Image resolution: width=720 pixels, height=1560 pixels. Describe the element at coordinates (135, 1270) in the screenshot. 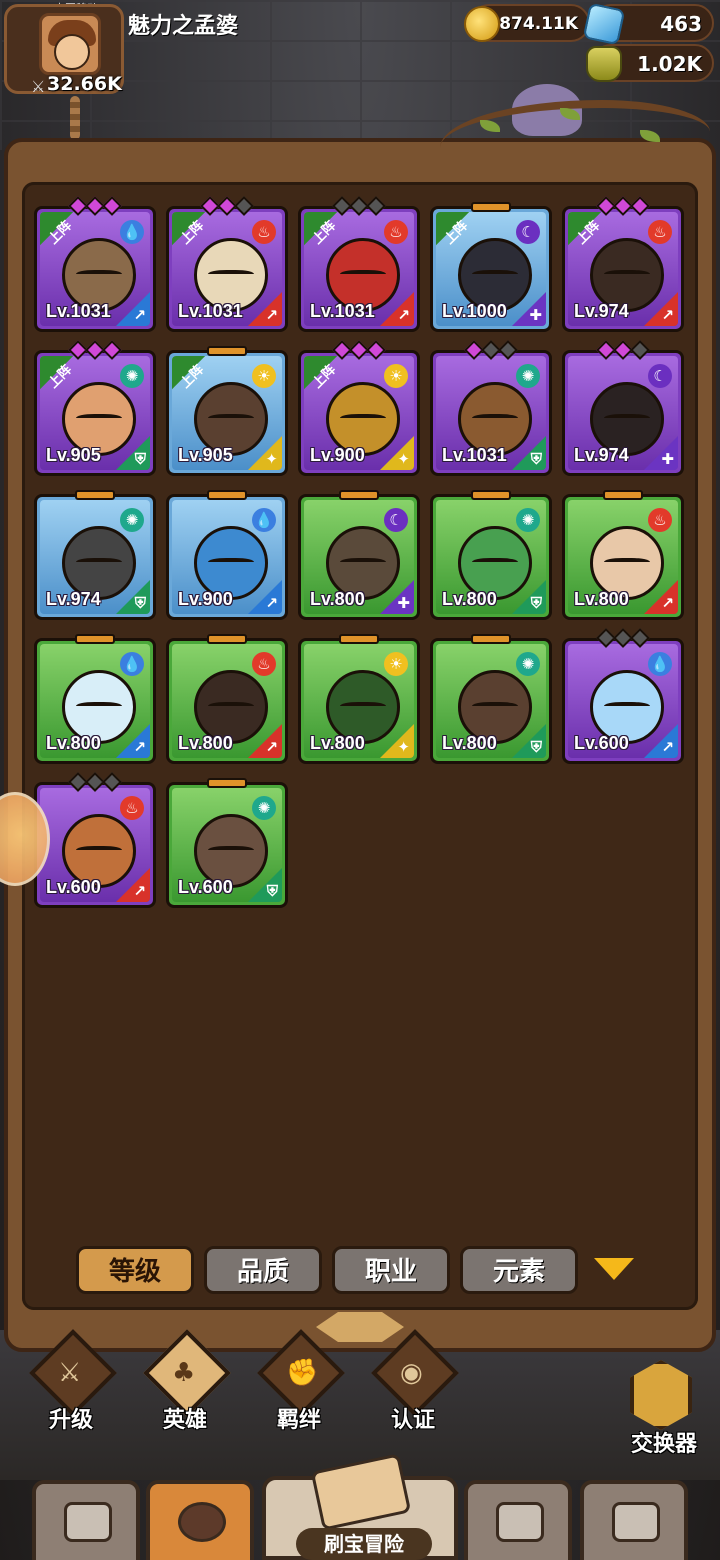

I see `sort-tab: 等级` at that location.